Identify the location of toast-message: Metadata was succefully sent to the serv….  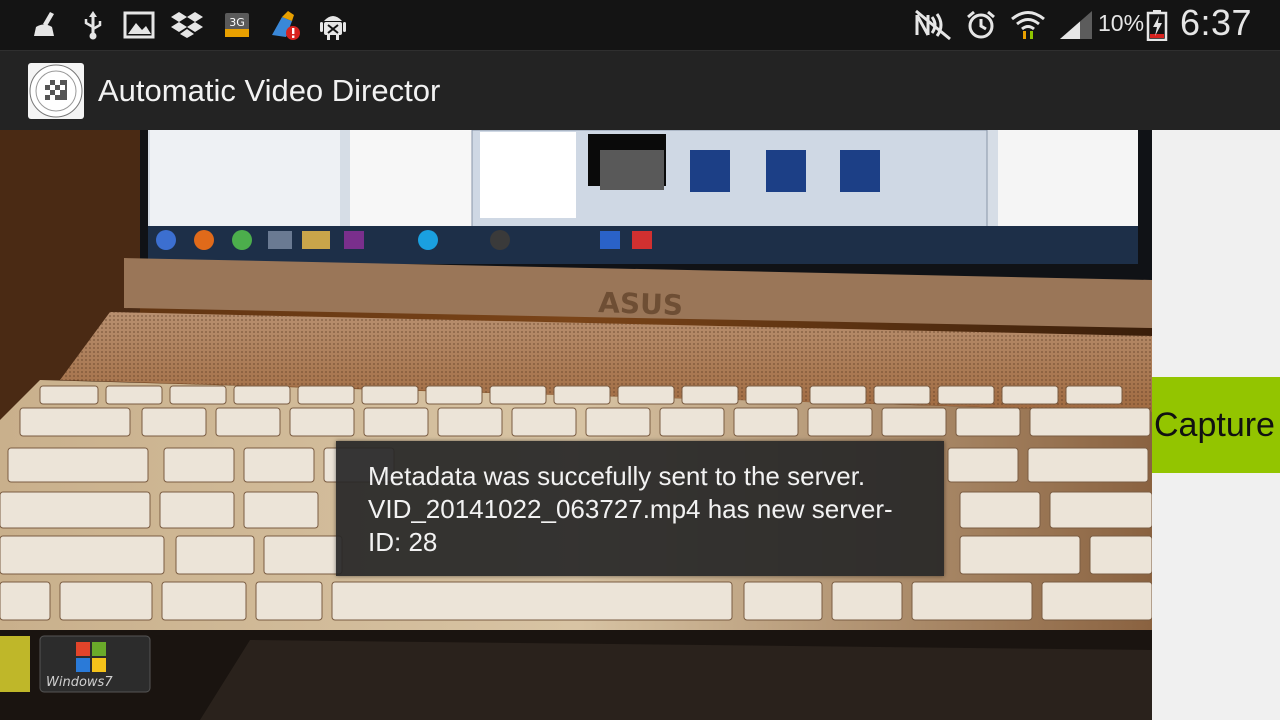
(630, 509).